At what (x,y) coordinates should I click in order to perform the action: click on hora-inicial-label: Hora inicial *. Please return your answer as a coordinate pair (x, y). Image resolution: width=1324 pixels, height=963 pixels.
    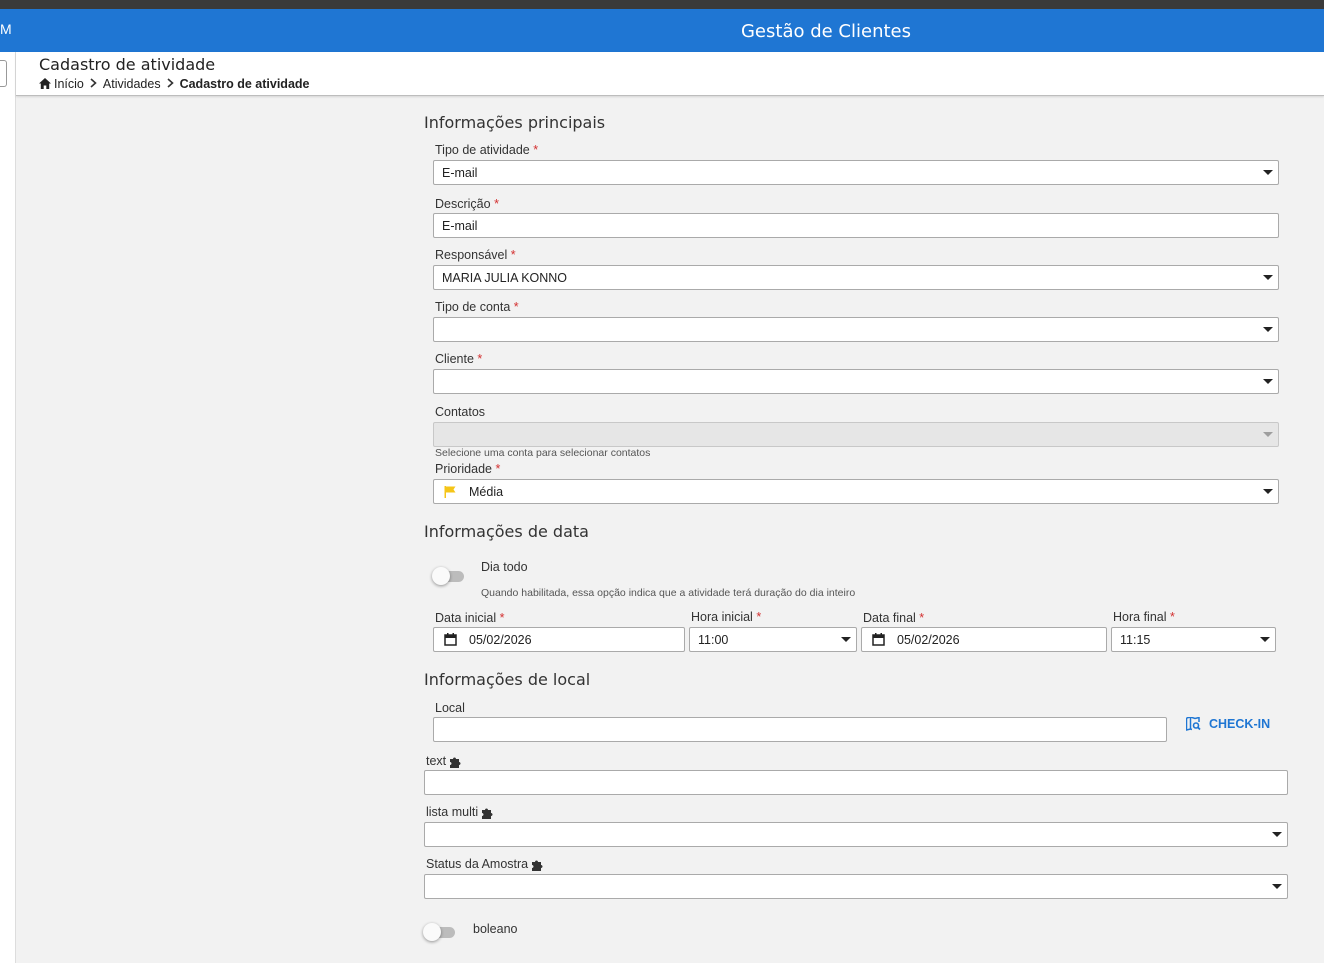
    Looking at the image, I should click on (726, 617).